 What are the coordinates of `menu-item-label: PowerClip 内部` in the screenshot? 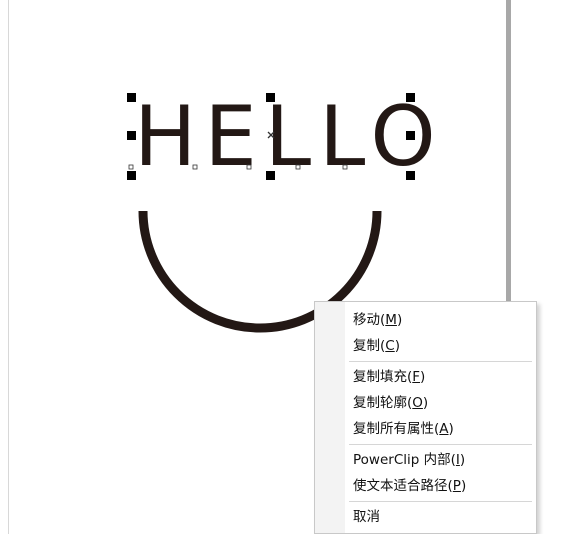 It's located at (402, 460).